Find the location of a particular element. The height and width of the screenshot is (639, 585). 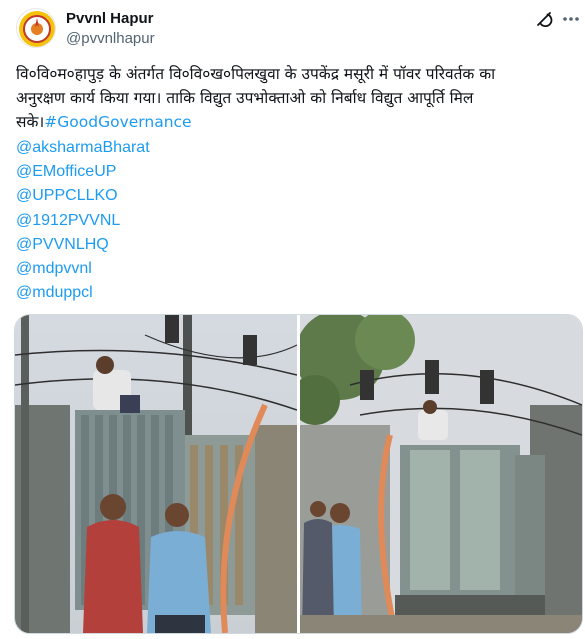

author-name: Pvvnl Hapur is located at coordinates (110, 19).